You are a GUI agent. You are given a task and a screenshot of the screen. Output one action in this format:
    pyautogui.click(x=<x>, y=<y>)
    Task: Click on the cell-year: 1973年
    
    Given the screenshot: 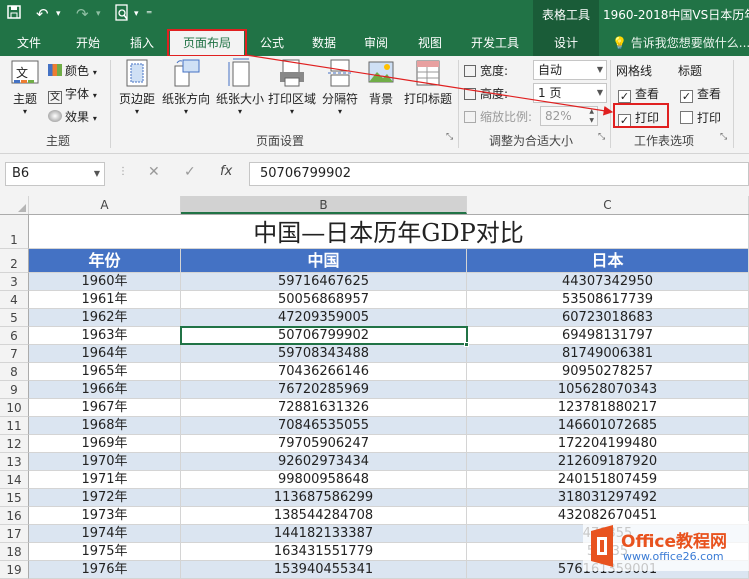 What is the action you would take?
    pyautogui.click(x=105, y=516)
    